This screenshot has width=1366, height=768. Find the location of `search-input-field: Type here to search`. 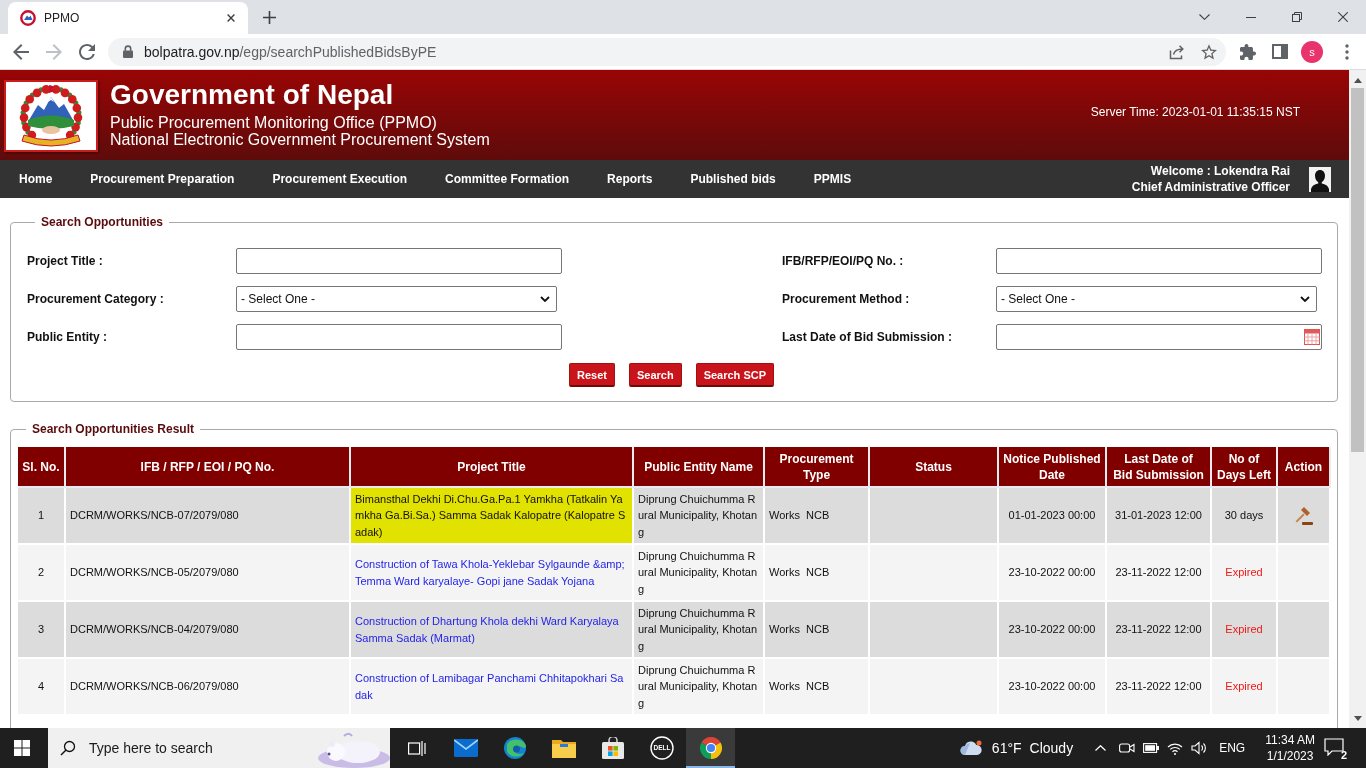

search-input-field: Type here to search is located at coordinates (189, 748).